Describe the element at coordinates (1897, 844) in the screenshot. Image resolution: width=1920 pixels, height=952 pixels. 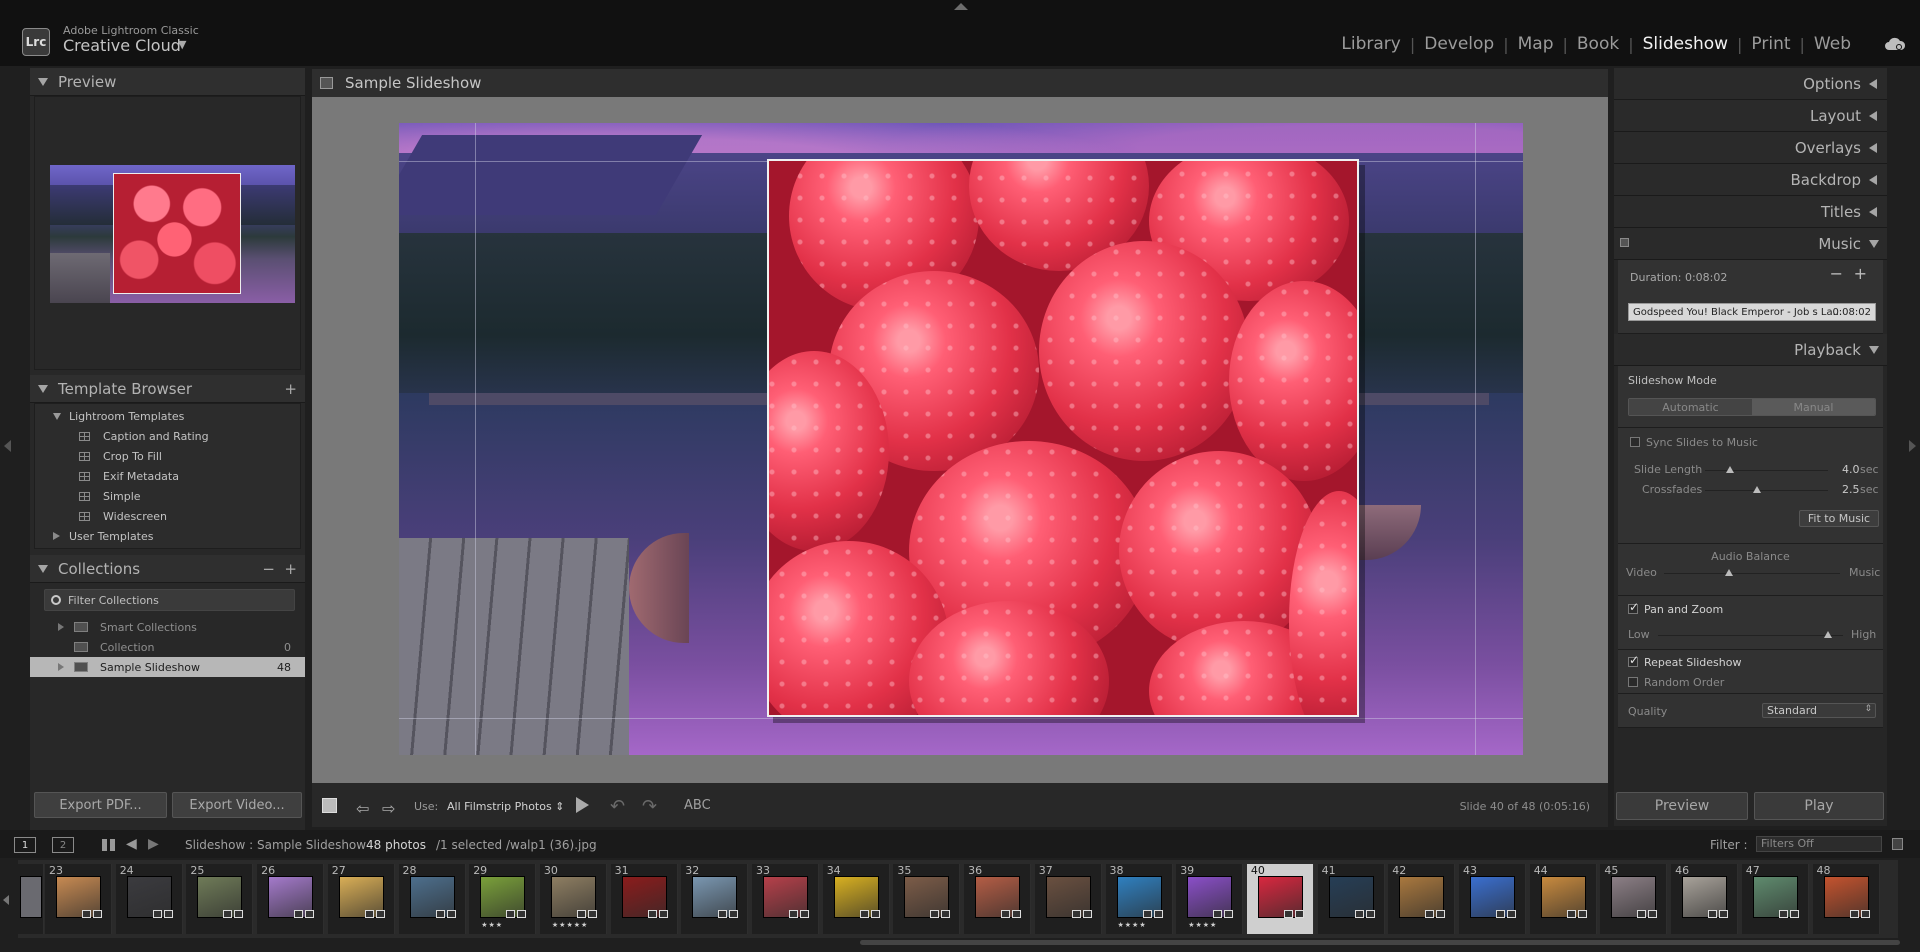
I see `filter-lock-icon` at that location.